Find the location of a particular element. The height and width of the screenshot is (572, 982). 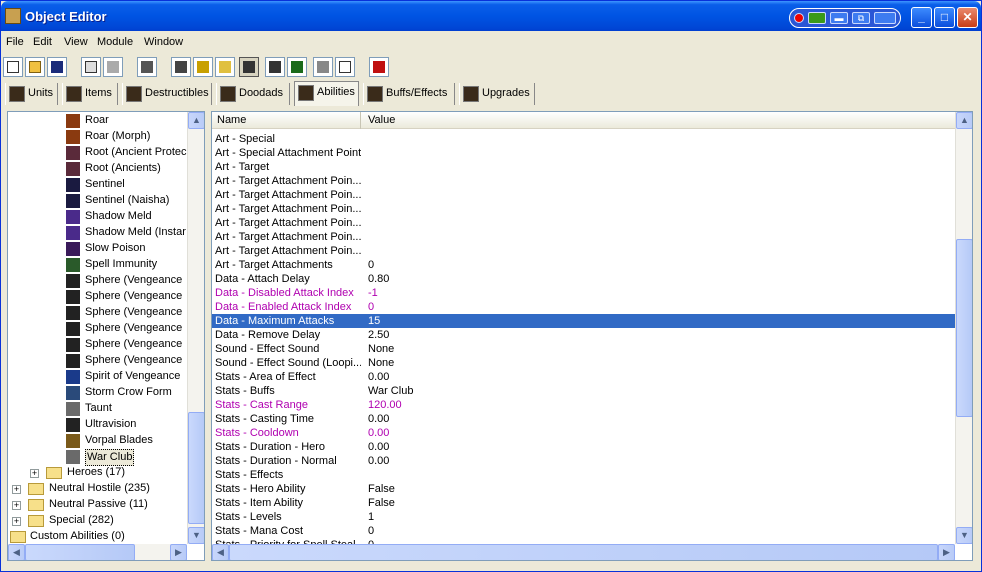

property-row: Stats - Hero Ability False is located at coordinates (584, 489).